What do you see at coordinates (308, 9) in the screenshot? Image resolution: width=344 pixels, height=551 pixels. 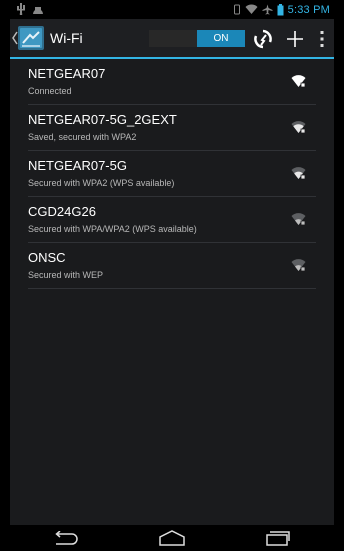 I see `status-time: 5:33 PM` at bounding box center [308, 9].